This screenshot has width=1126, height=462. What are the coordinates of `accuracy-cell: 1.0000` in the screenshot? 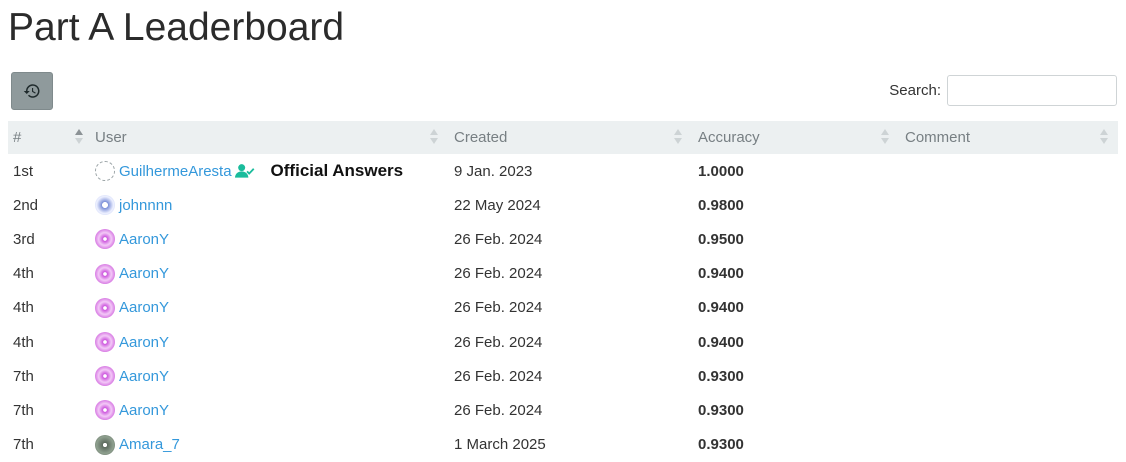 It's located at (721, 171).